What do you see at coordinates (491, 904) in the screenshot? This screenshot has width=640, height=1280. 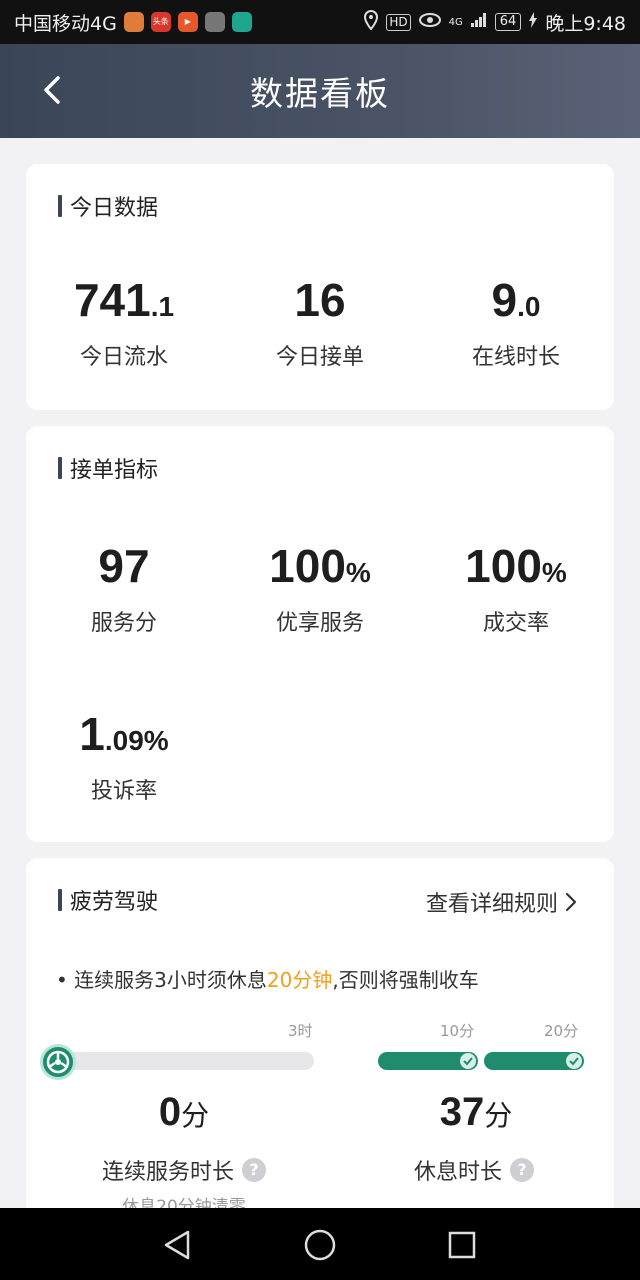 I see `view-rules-label: 查看详细规则` at bounding box center [491, 904].